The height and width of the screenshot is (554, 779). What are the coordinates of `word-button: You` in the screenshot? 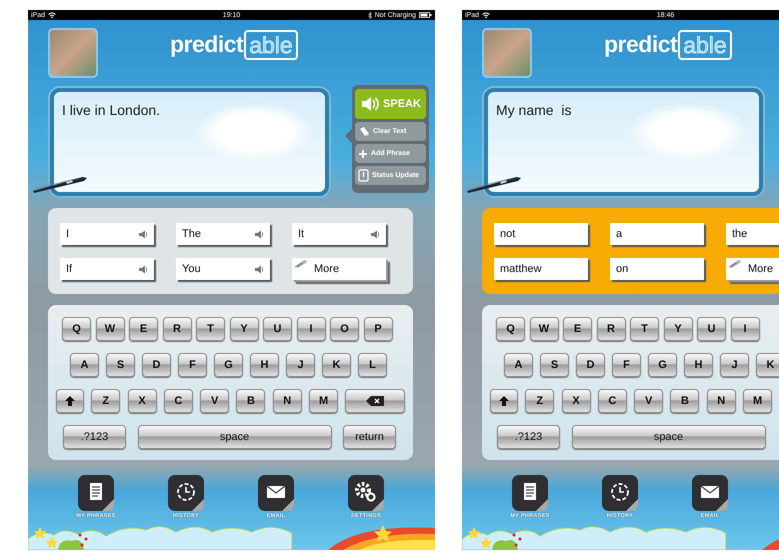 It's located at (223, 269).